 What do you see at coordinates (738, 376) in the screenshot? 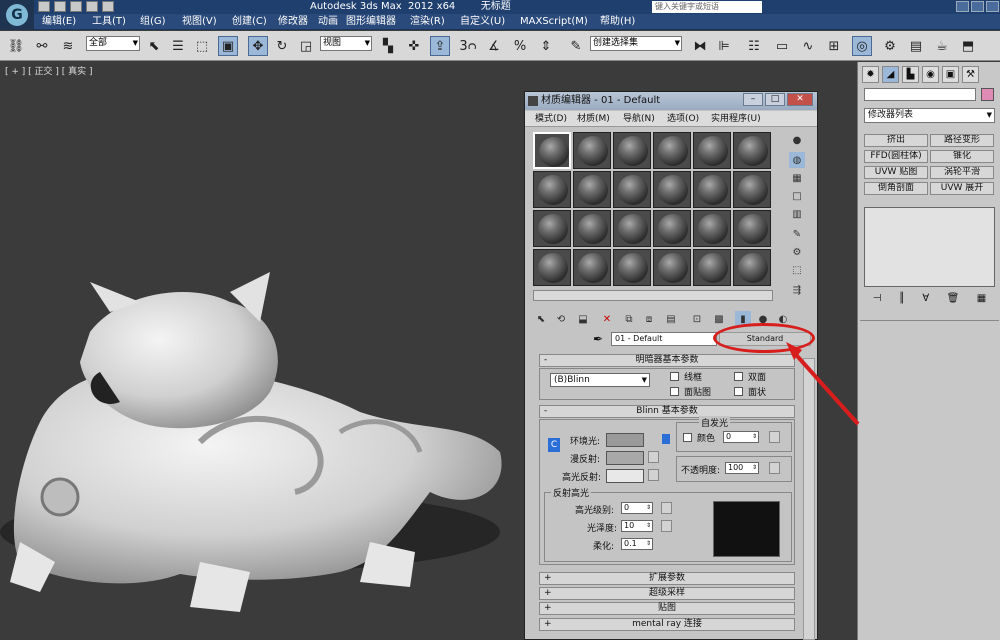
I see `two-sided-checkbox` at bounding box center [738, 376].